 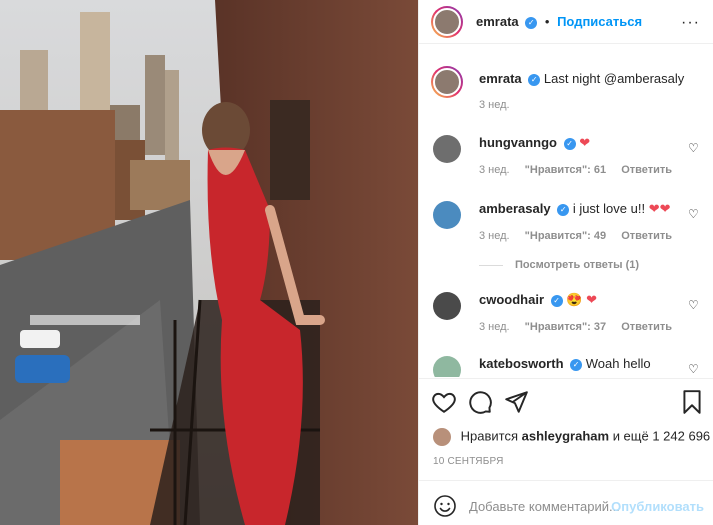 I want to click on comment-meta: 3 нед. "Нравится": 61 Ответить, so click(x=581, y=170).